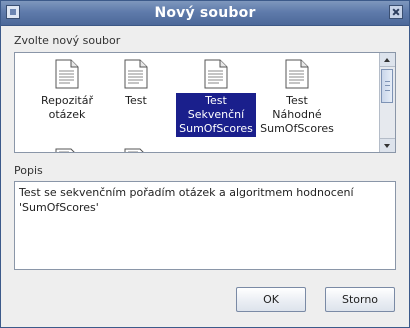 The height and width of the screenshot is (328, 410). Describe the element at coordinates (136, 100) in the screenshot. I see `file-tile-label: Test` at that location.